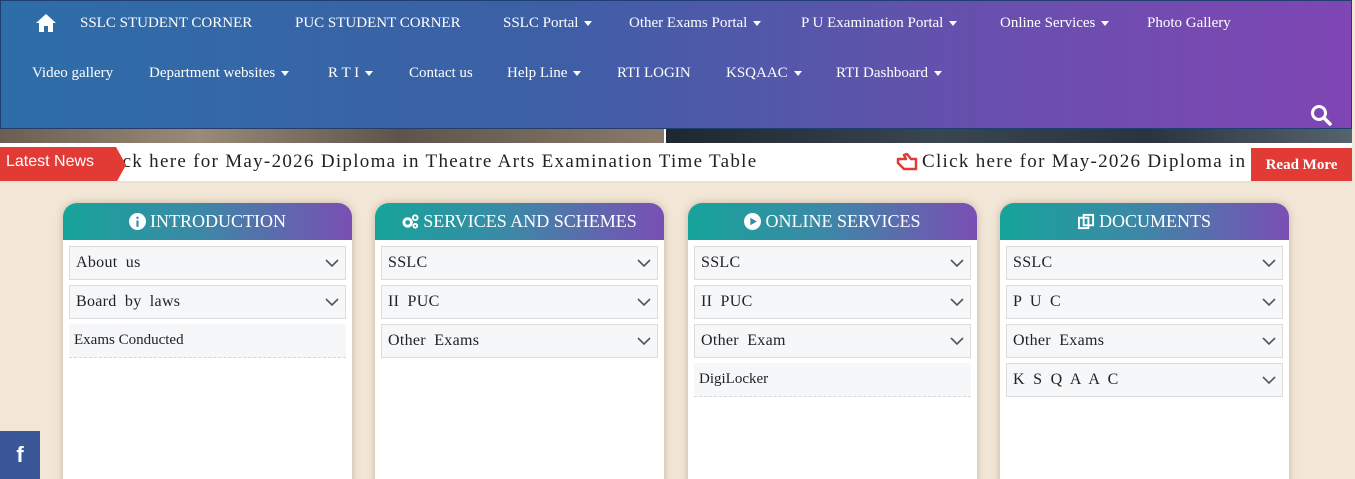  I want to click on nav-item-video-gallery: Video gallery, so click(72, 73).